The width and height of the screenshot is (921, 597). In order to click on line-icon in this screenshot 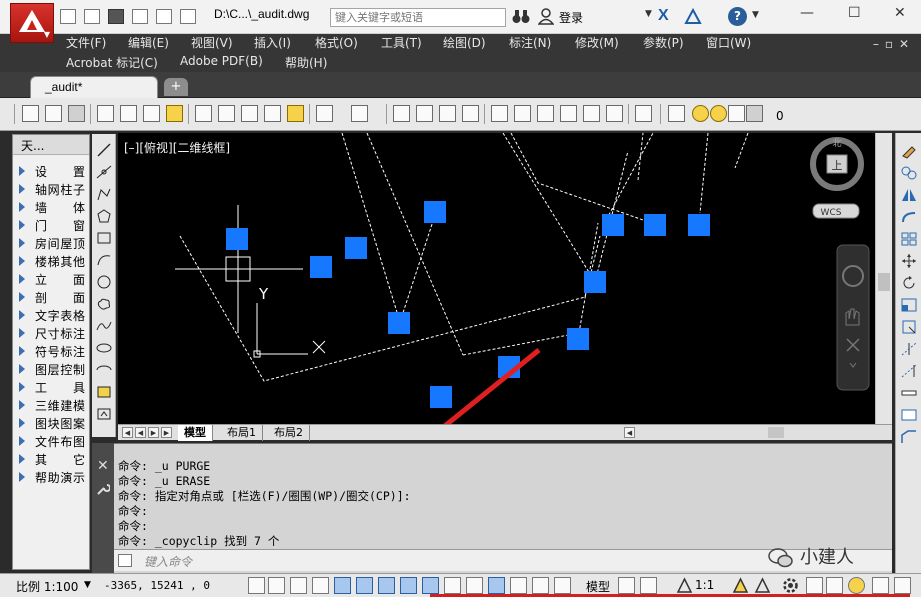, I will do `click(104, 150)`.